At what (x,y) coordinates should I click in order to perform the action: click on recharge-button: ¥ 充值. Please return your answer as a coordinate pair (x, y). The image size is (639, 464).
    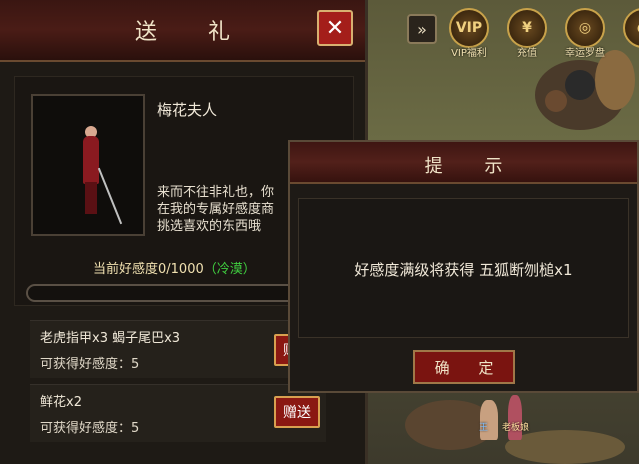
    Looking at the image, I should click on (527, 33).